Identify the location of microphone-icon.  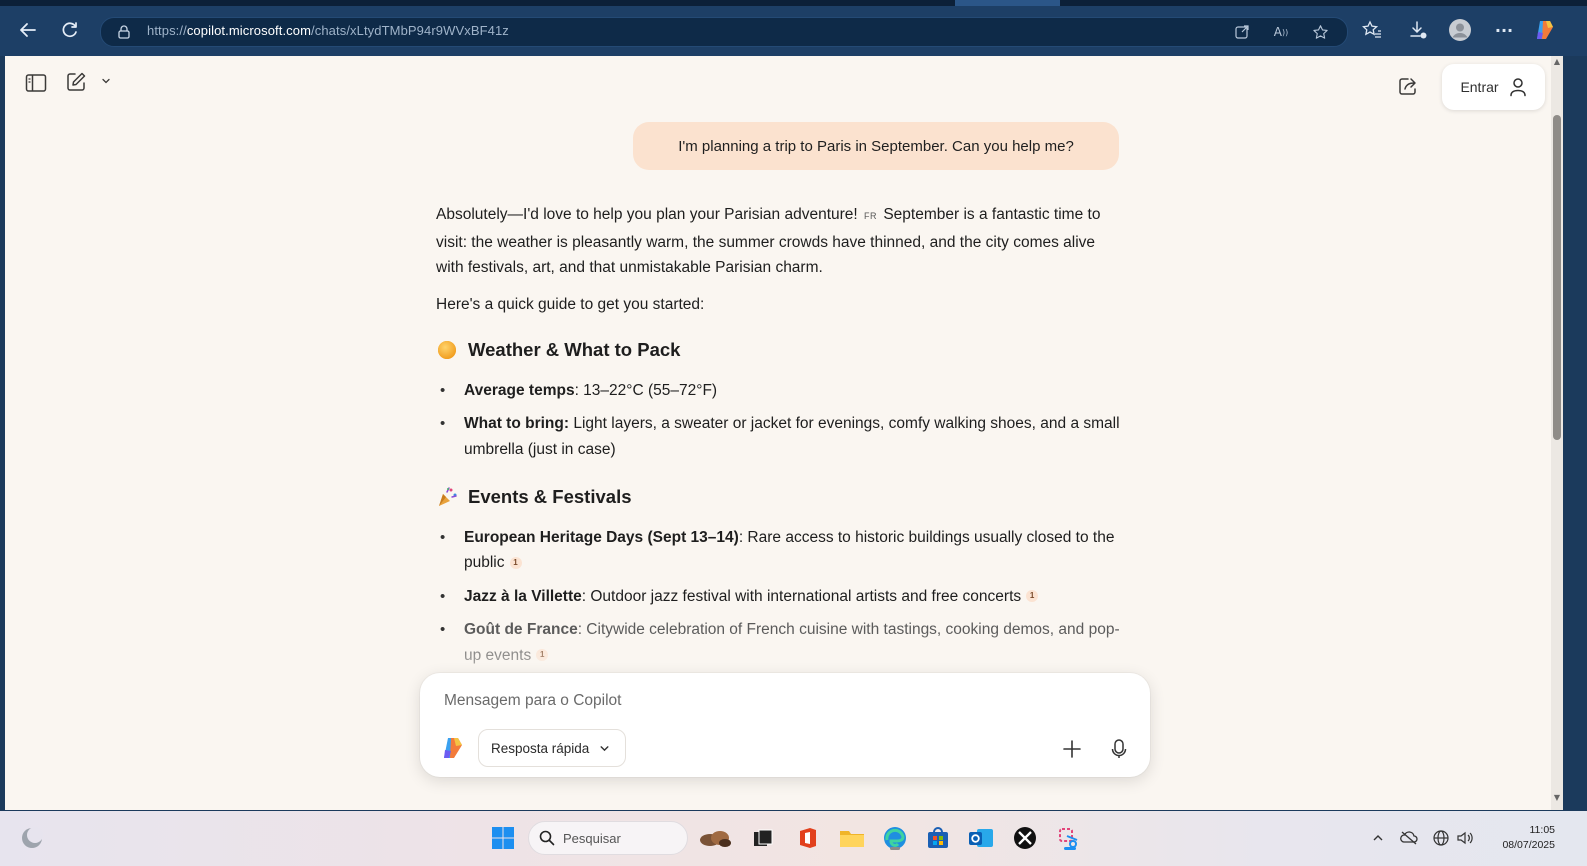
(1119, 748).